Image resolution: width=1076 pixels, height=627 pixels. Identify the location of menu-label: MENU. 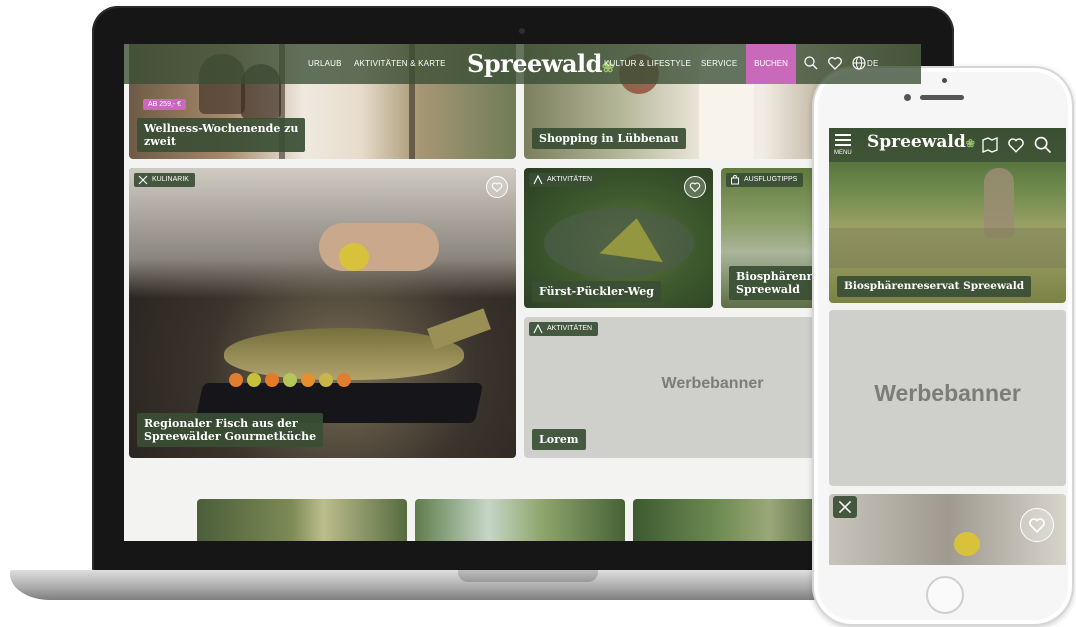
(843, 153).